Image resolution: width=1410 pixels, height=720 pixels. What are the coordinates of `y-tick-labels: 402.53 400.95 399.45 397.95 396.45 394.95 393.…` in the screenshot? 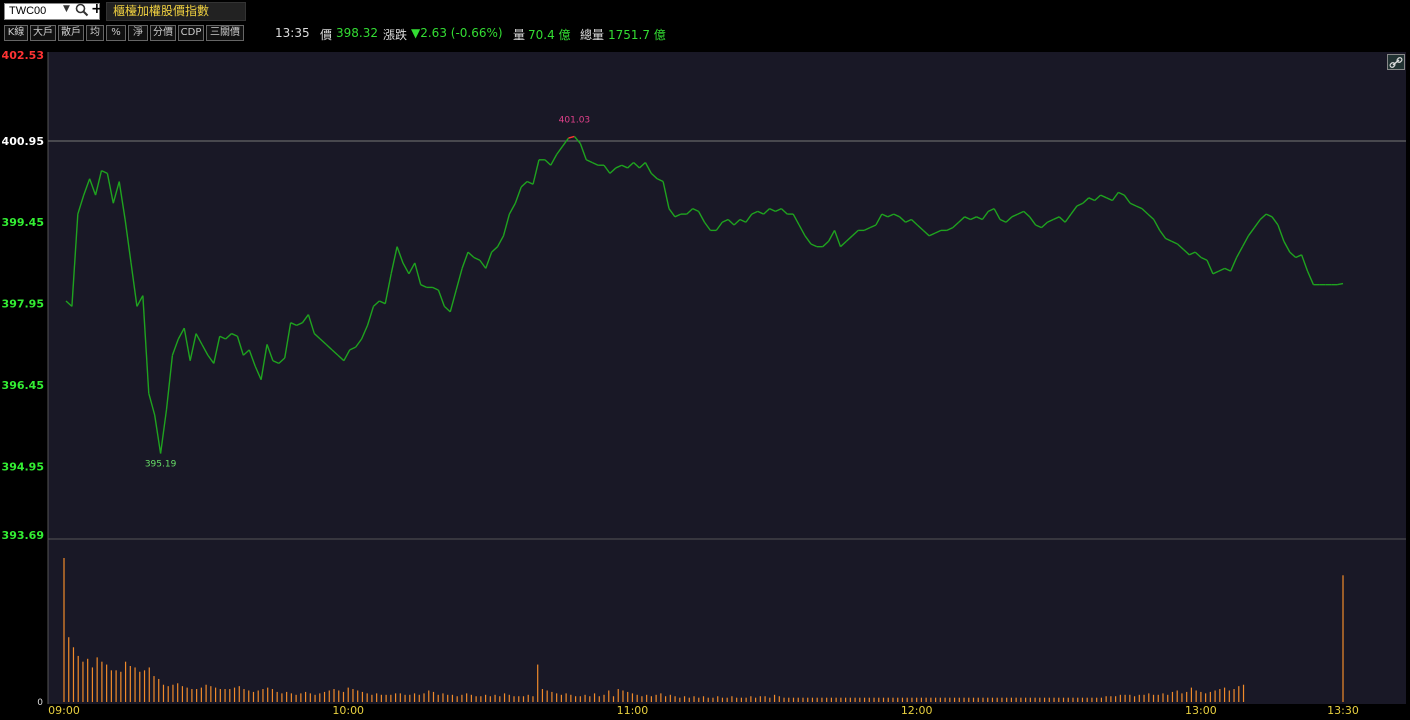 It's located at (23, 295).